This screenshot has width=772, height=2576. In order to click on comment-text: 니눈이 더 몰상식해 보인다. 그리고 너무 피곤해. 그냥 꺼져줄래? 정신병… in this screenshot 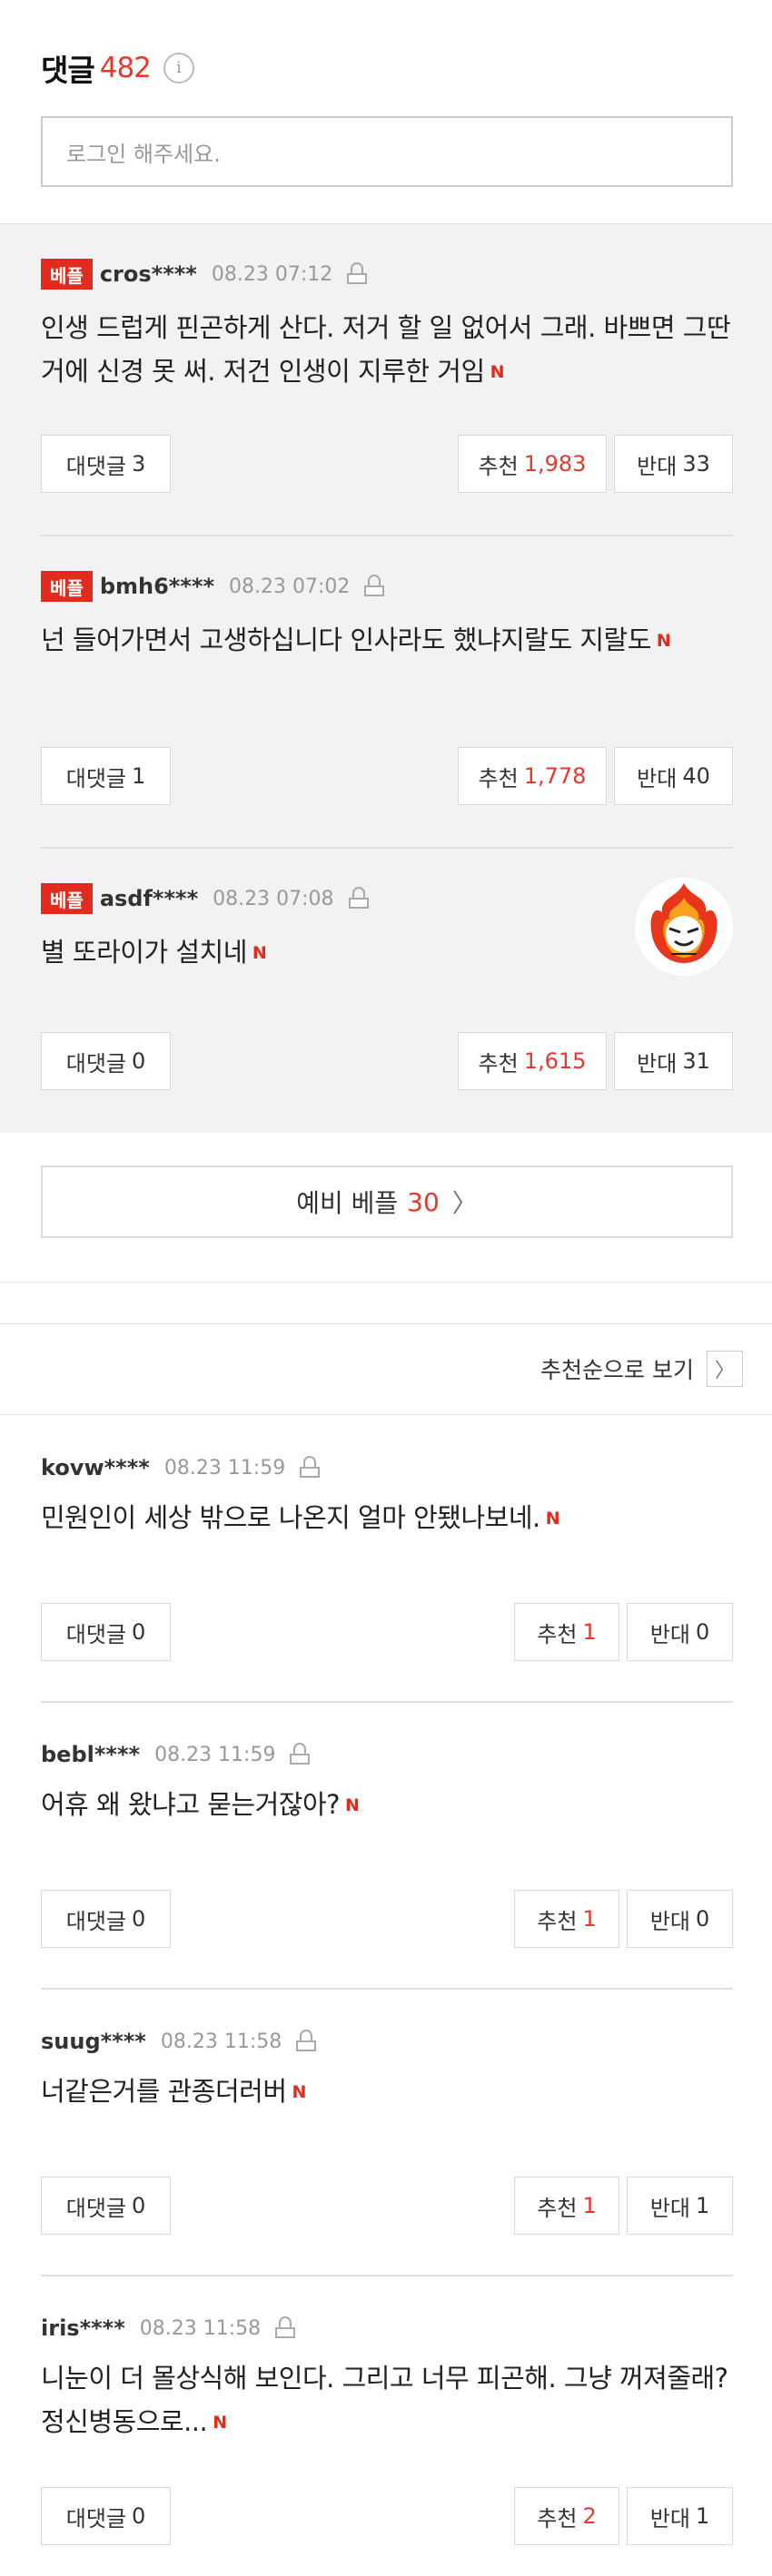, I will do `click(387, 2400)`.